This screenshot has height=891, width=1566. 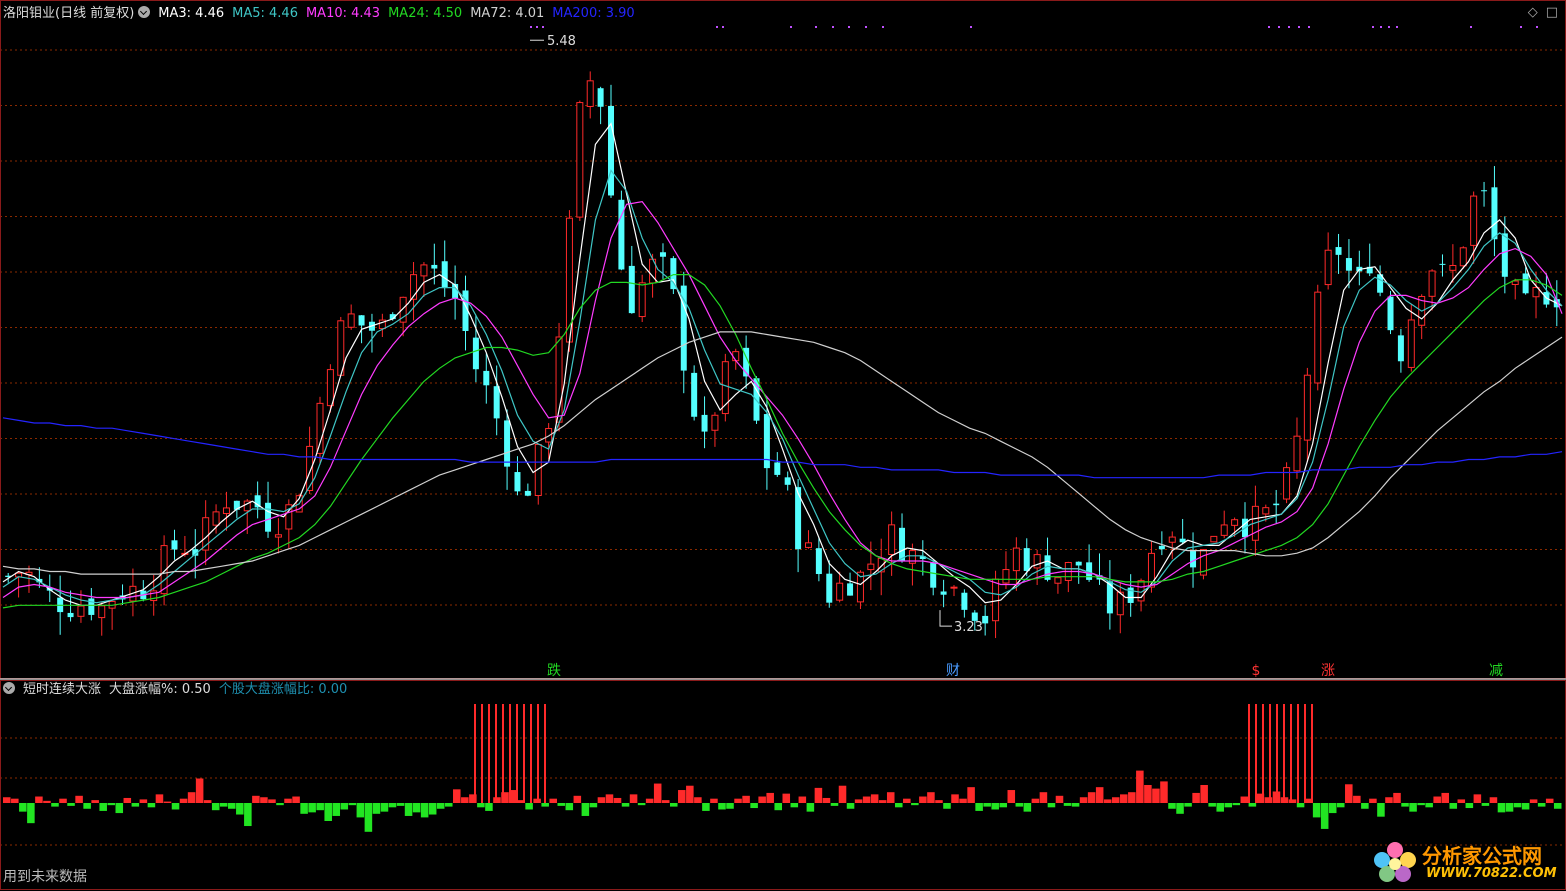 I want to click on event-marker: 减, so click(x=1496, y=671).